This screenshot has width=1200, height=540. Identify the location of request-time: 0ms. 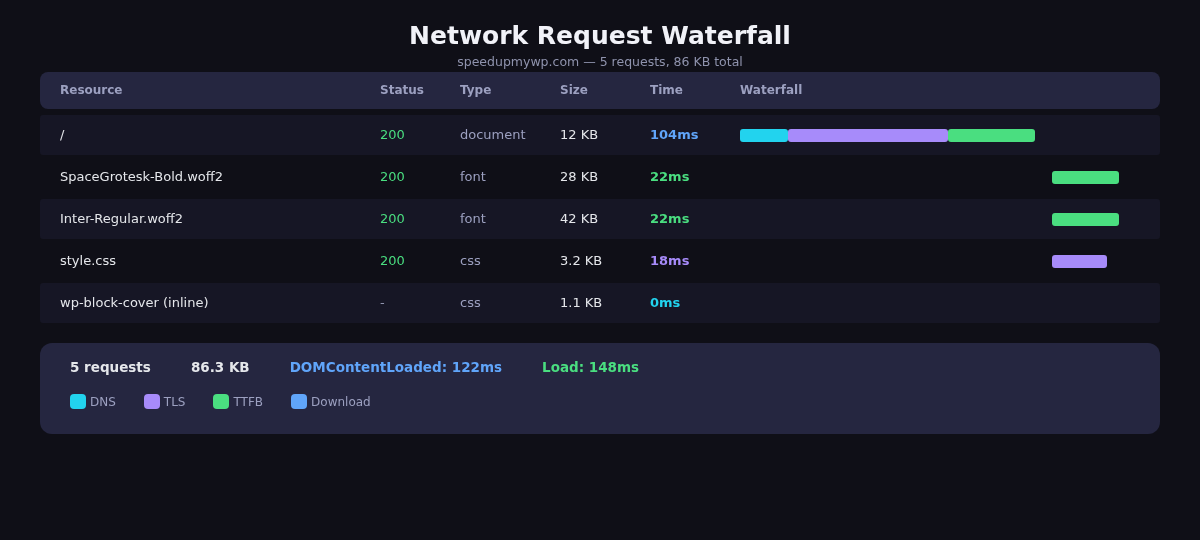
(665, 302).